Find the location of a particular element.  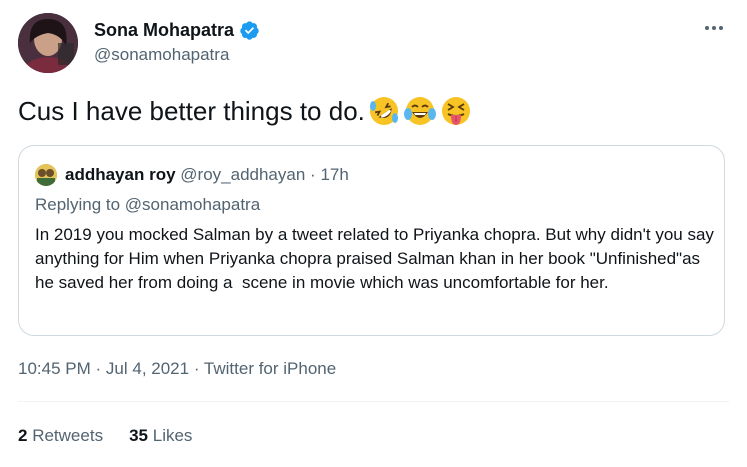

likes-stat: 35 Likes is located at coordinates (160, 436).